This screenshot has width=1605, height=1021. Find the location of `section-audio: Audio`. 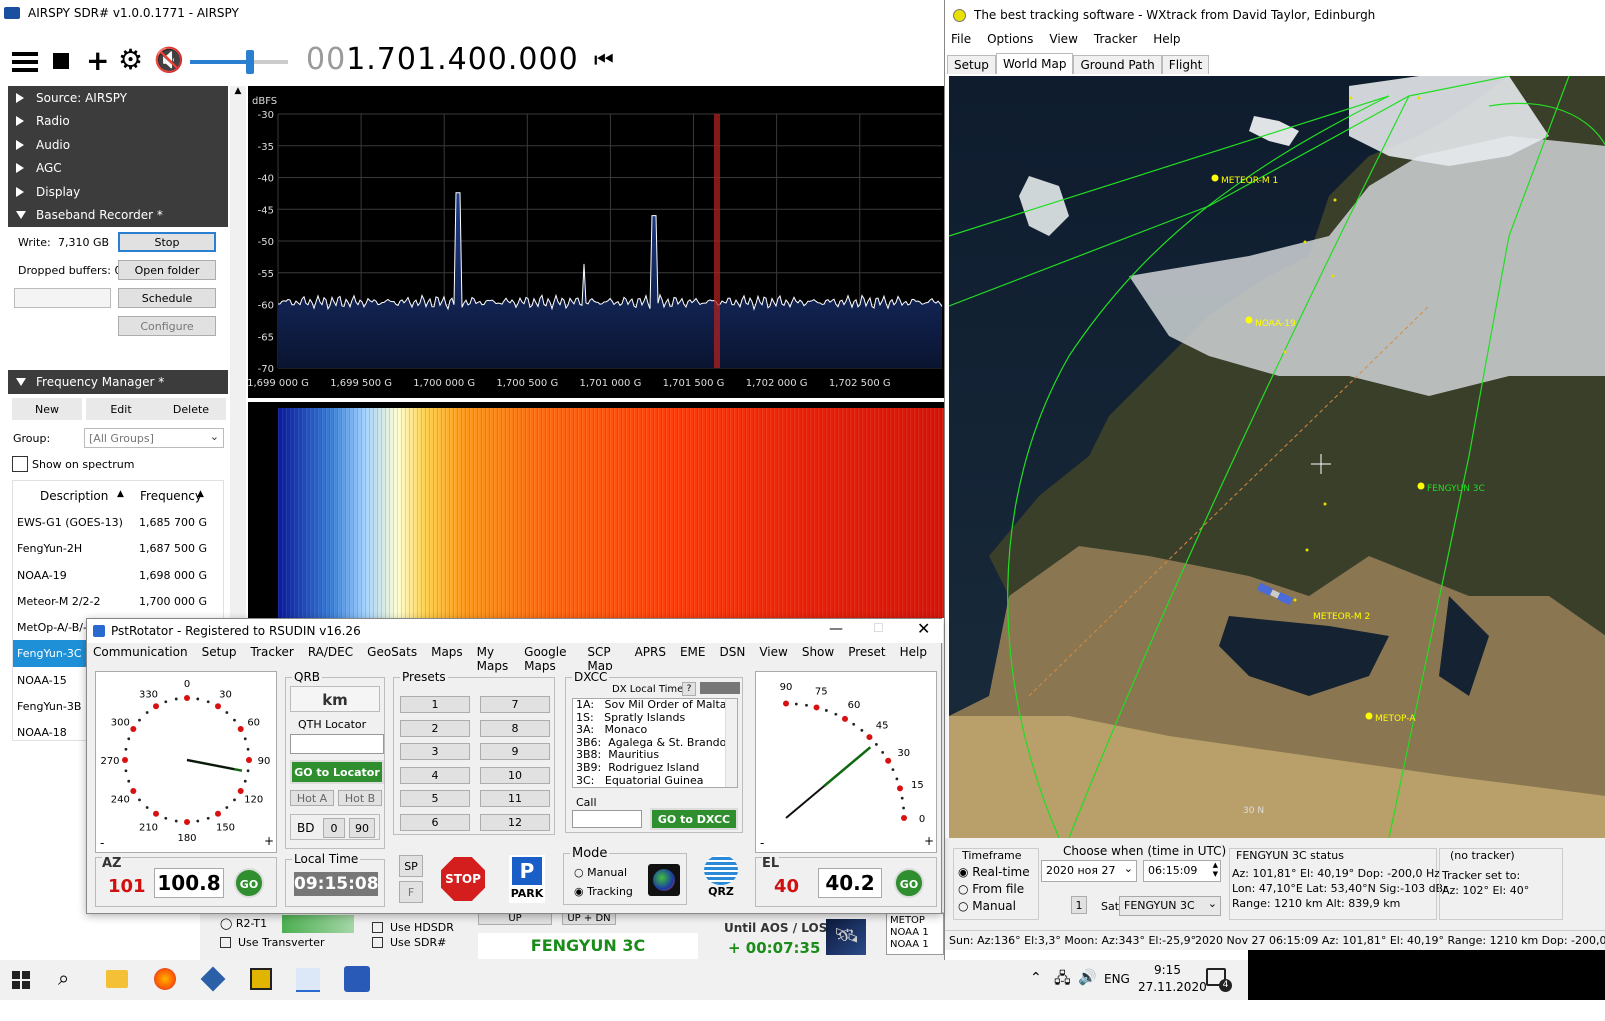

section-audio: Audio is located at coordinates (118, 145).